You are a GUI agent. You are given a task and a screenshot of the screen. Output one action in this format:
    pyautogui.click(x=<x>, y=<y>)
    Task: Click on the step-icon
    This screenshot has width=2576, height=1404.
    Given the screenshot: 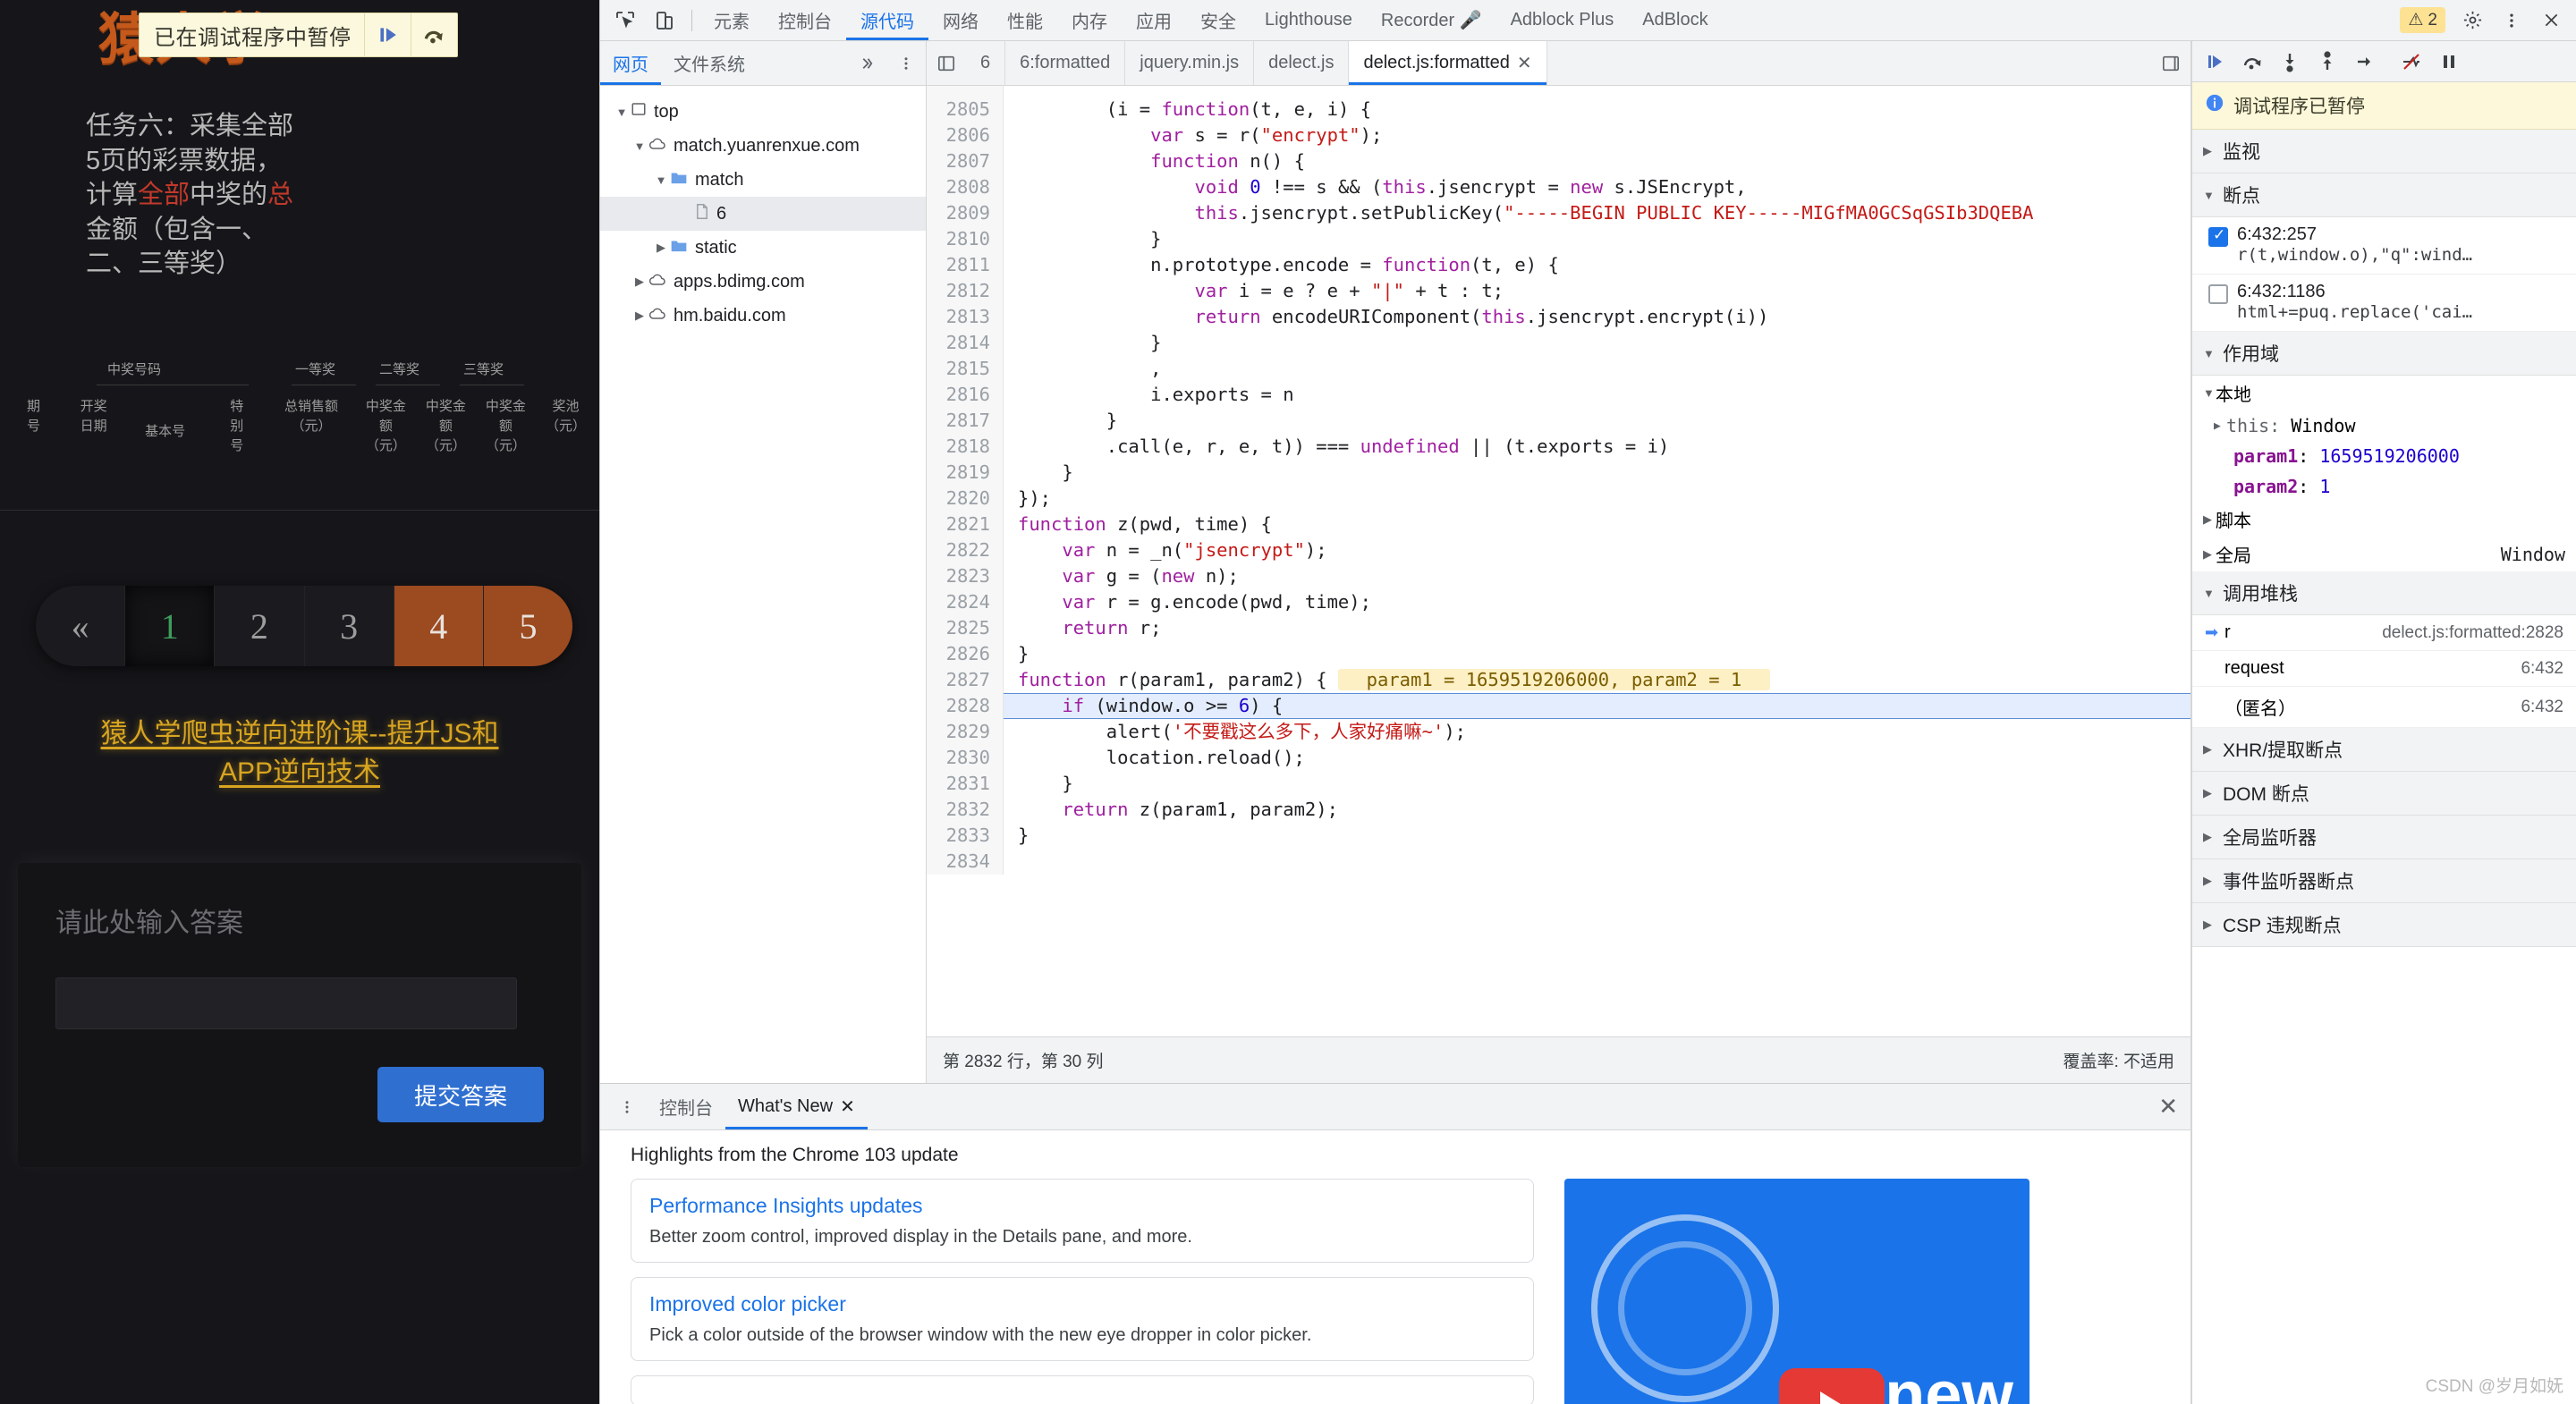 What is the action you would take?
    pyautogui.click(x=2365, y=62)
    